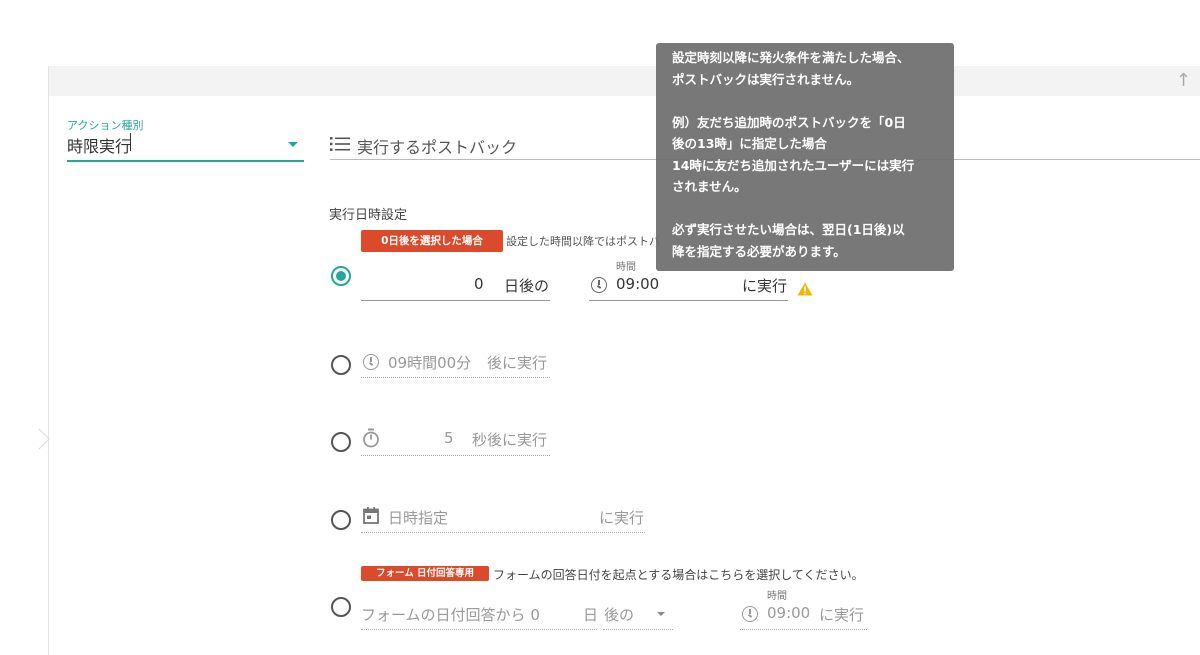 Image resolution: width=1200 pixels, height=655 pixels. I want to click on tooltip-line: ポストバックは実行されません。, so click(766, 79).